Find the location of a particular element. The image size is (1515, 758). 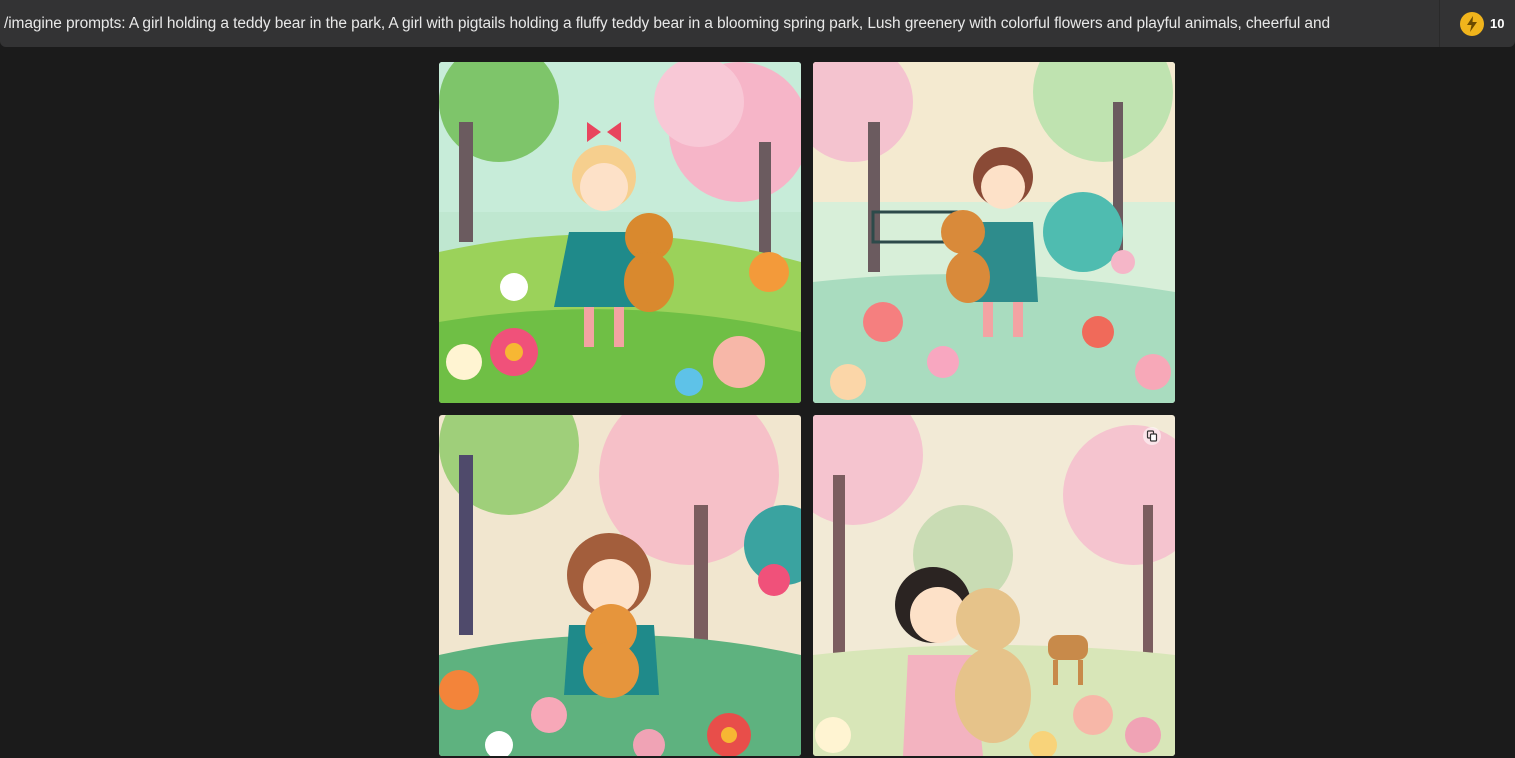

image-1-illustration is located at coordinates (620, 232).